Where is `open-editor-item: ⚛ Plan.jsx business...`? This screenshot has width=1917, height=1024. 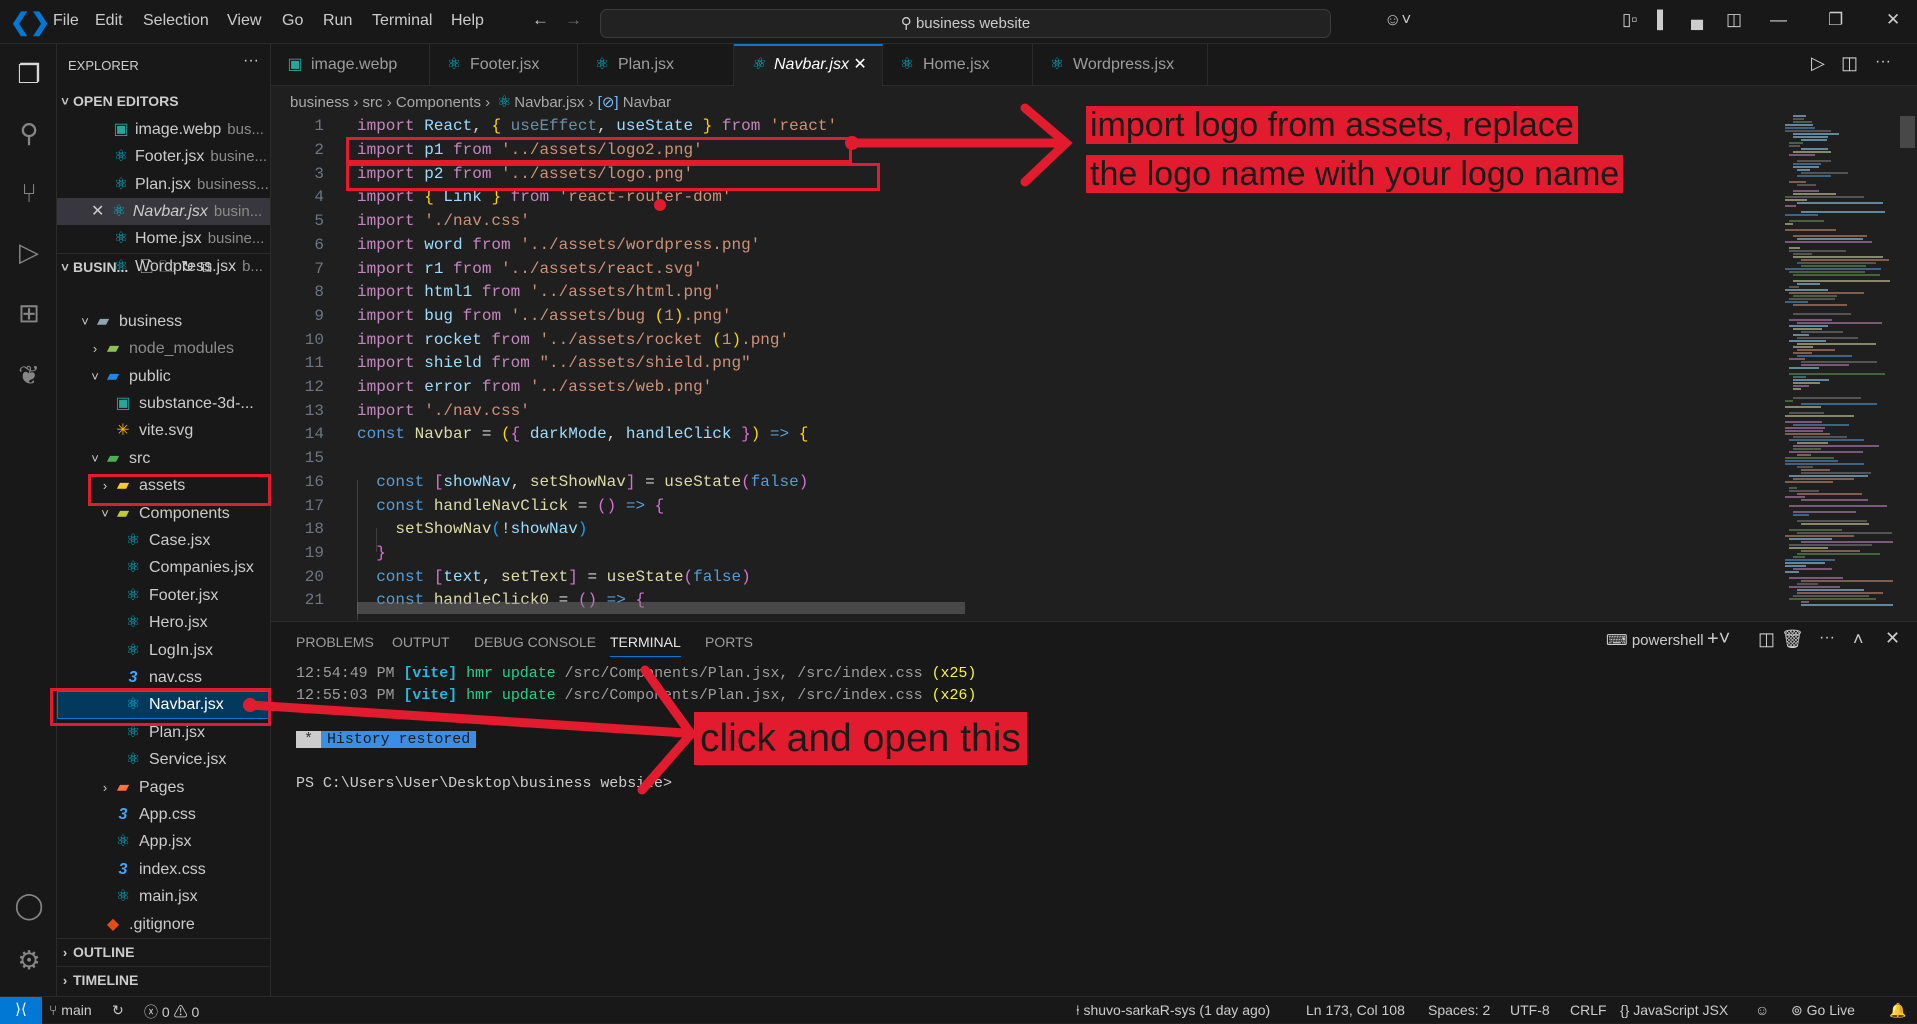
open-editor-item: ⚛ Plan.jsx business... is located at coordinates (163, 184).